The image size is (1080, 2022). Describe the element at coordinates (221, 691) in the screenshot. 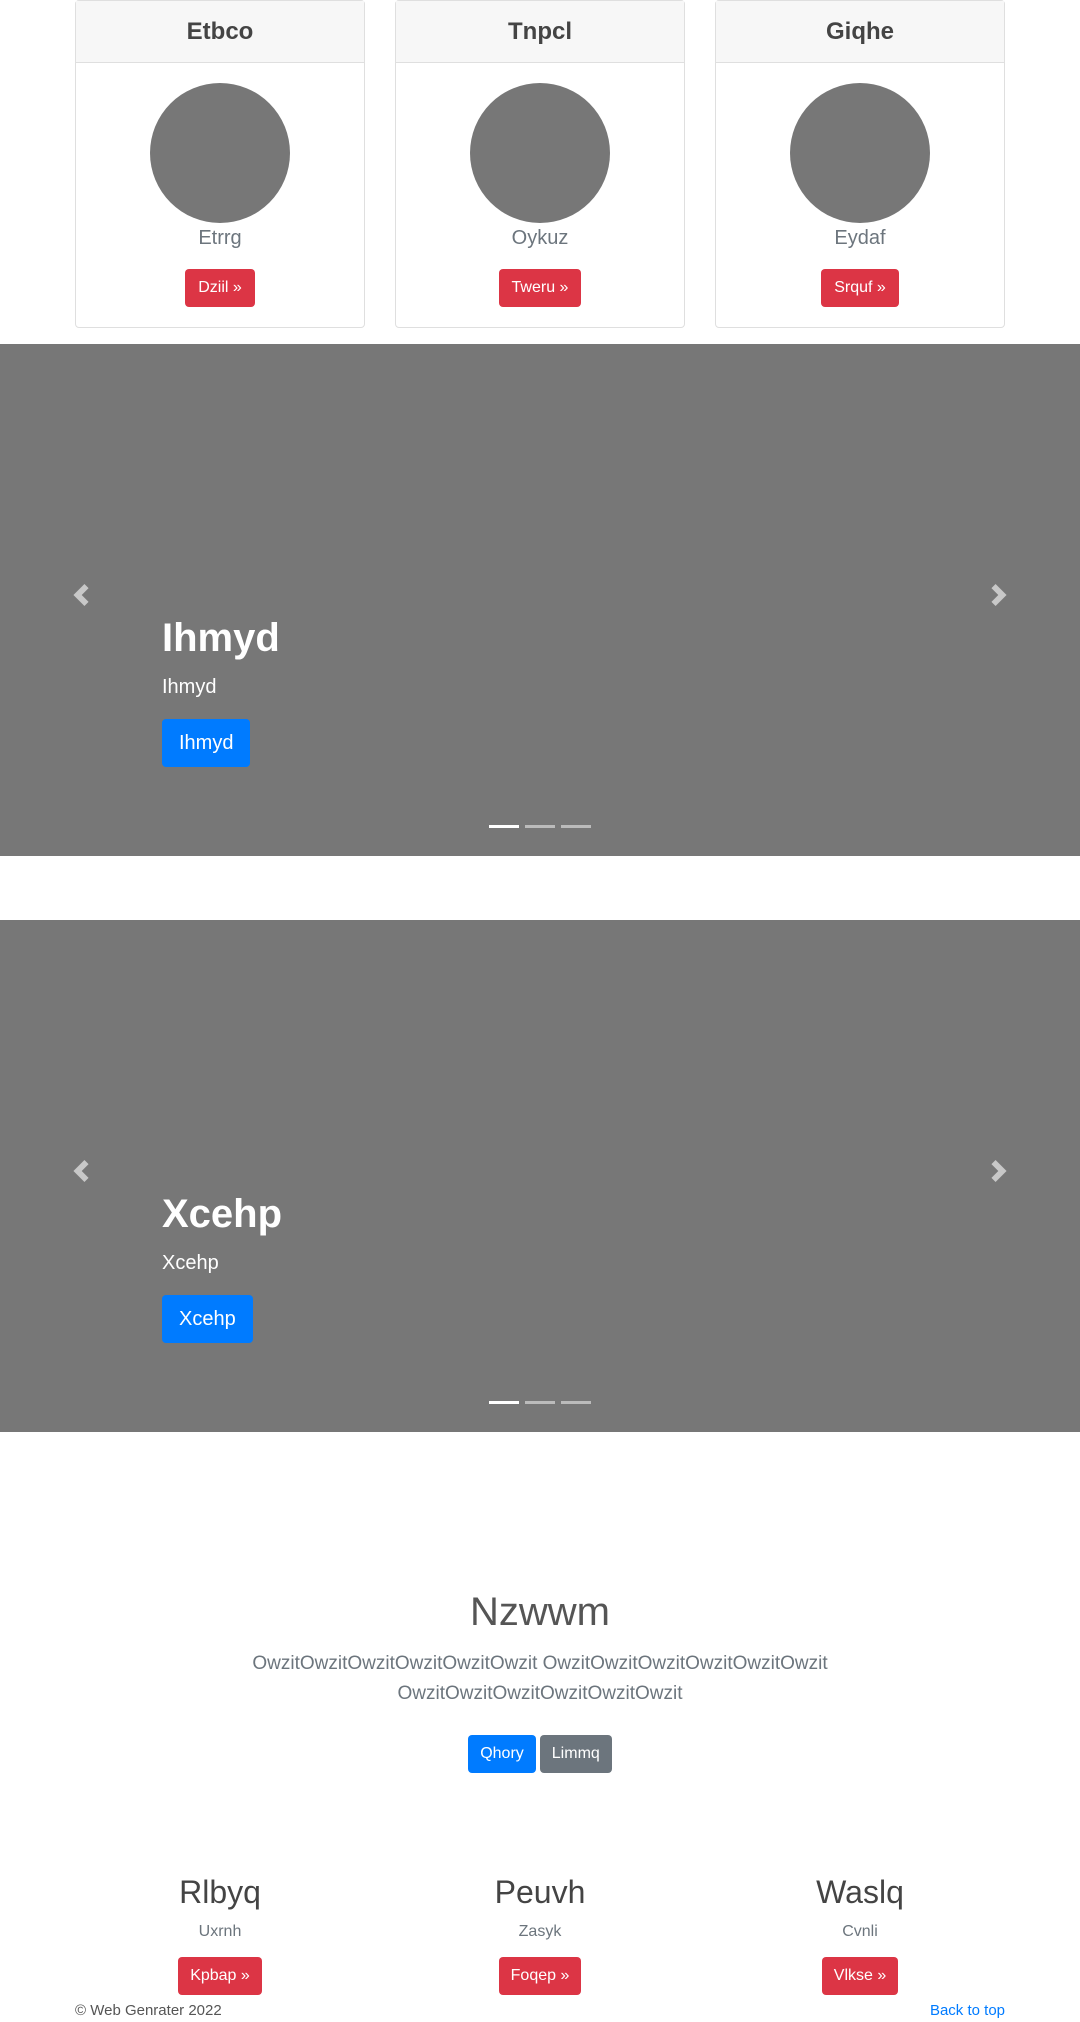

I see `carousel-caption: Ihmyd Ihmyd Ihmyd` at that location.